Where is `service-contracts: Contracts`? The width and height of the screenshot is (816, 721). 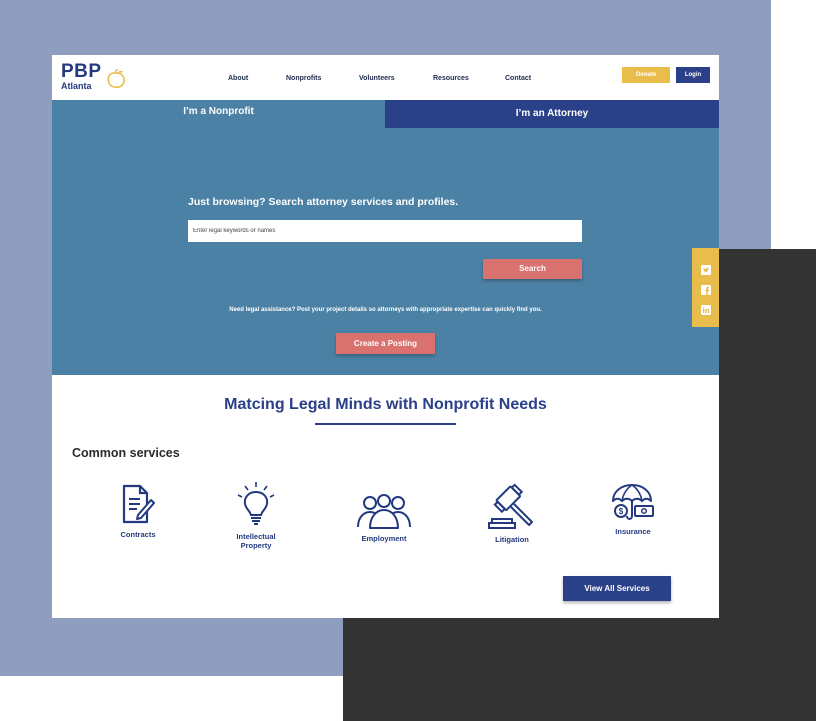 service-contracts: Contracts is located at coordinates (138, 510).